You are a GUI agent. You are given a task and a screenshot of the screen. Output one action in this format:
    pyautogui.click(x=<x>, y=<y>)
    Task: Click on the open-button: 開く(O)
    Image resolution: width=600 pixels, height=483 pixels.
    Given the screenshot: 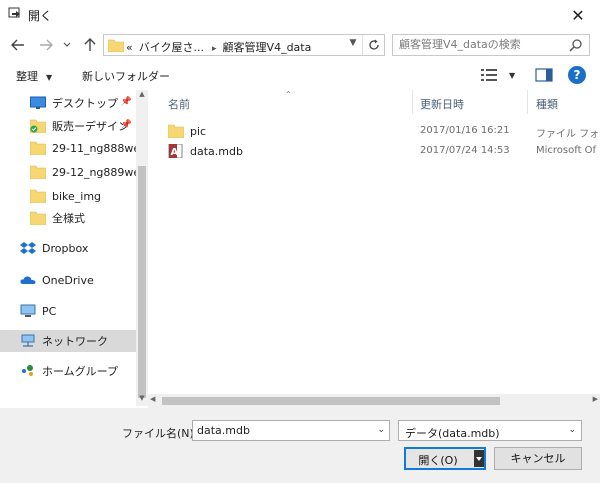 What is the action you would take?
    pyautogui.click(x=445, y=458)
    